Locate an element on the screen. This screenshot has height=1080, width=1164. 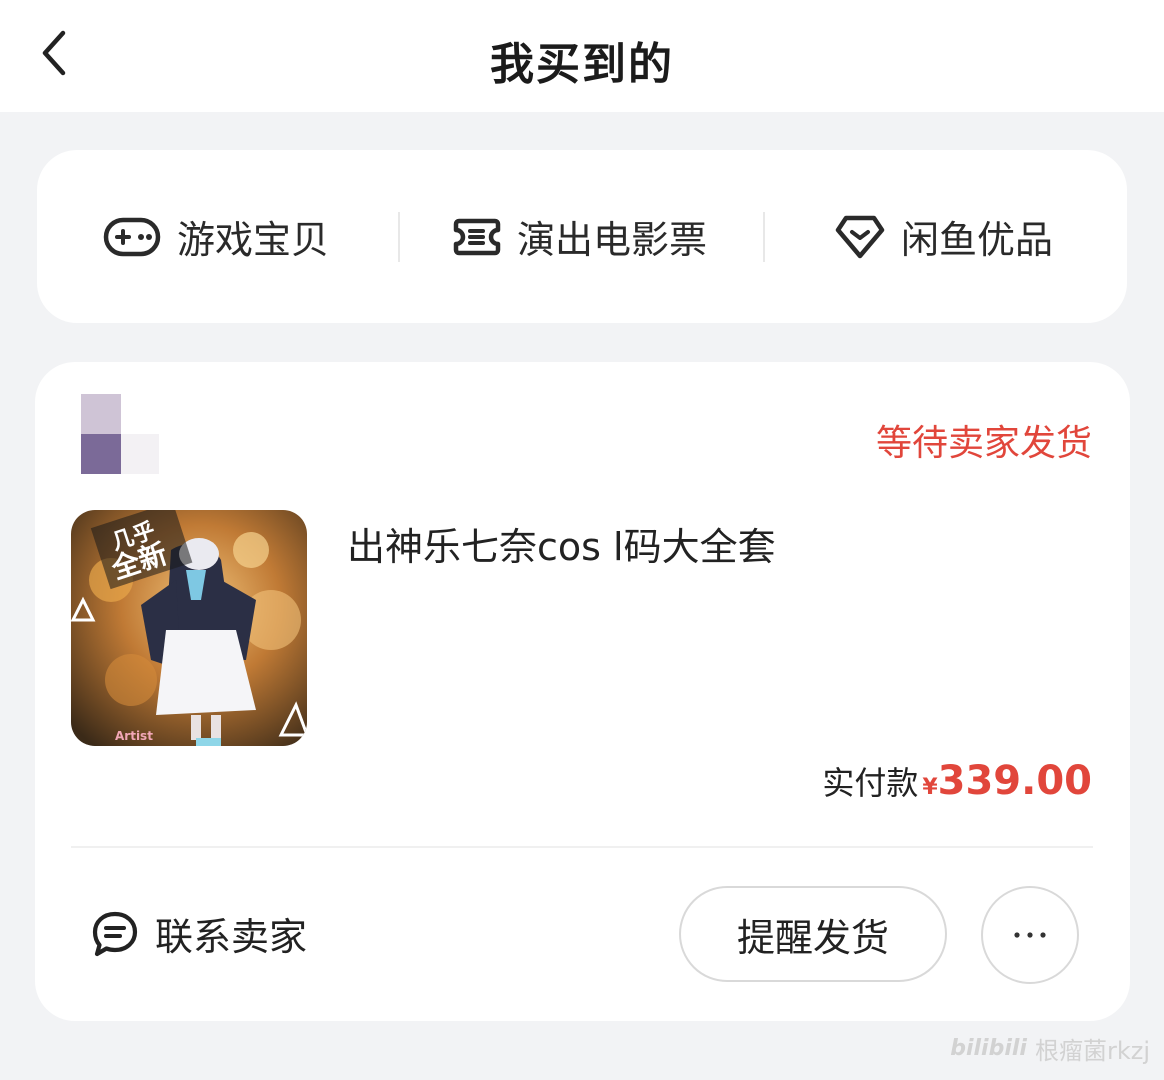
ticket-icon is located at coordinates (477, 236).